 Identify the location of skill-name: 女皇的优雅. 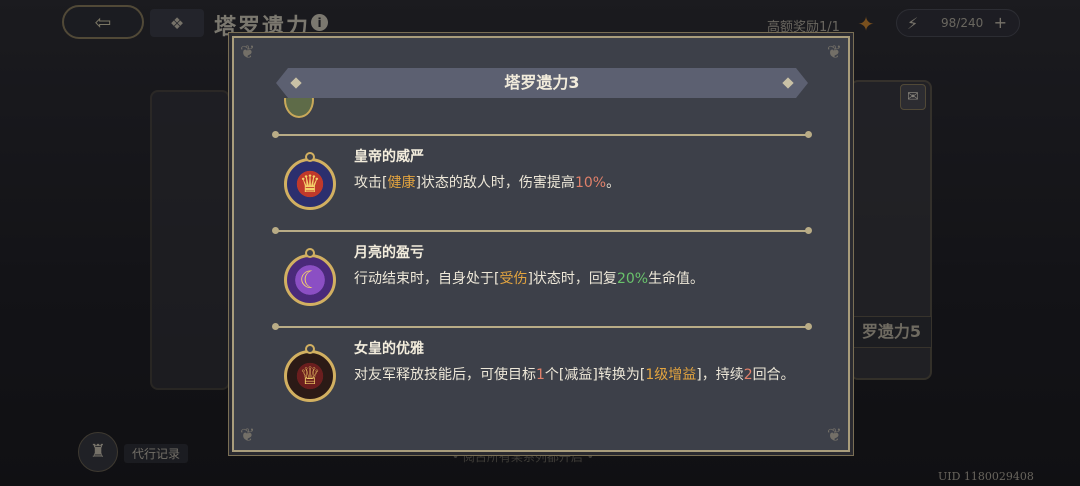
(389, 349).